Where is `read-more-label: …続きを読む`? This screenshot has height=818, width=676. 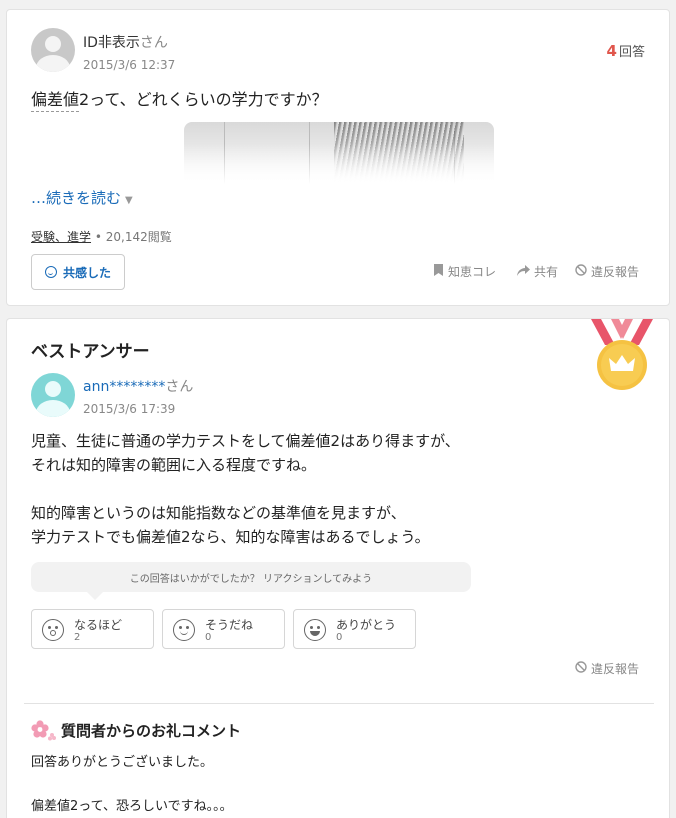
read-more-label: …続きを読む is located at coordinates (76, 198).